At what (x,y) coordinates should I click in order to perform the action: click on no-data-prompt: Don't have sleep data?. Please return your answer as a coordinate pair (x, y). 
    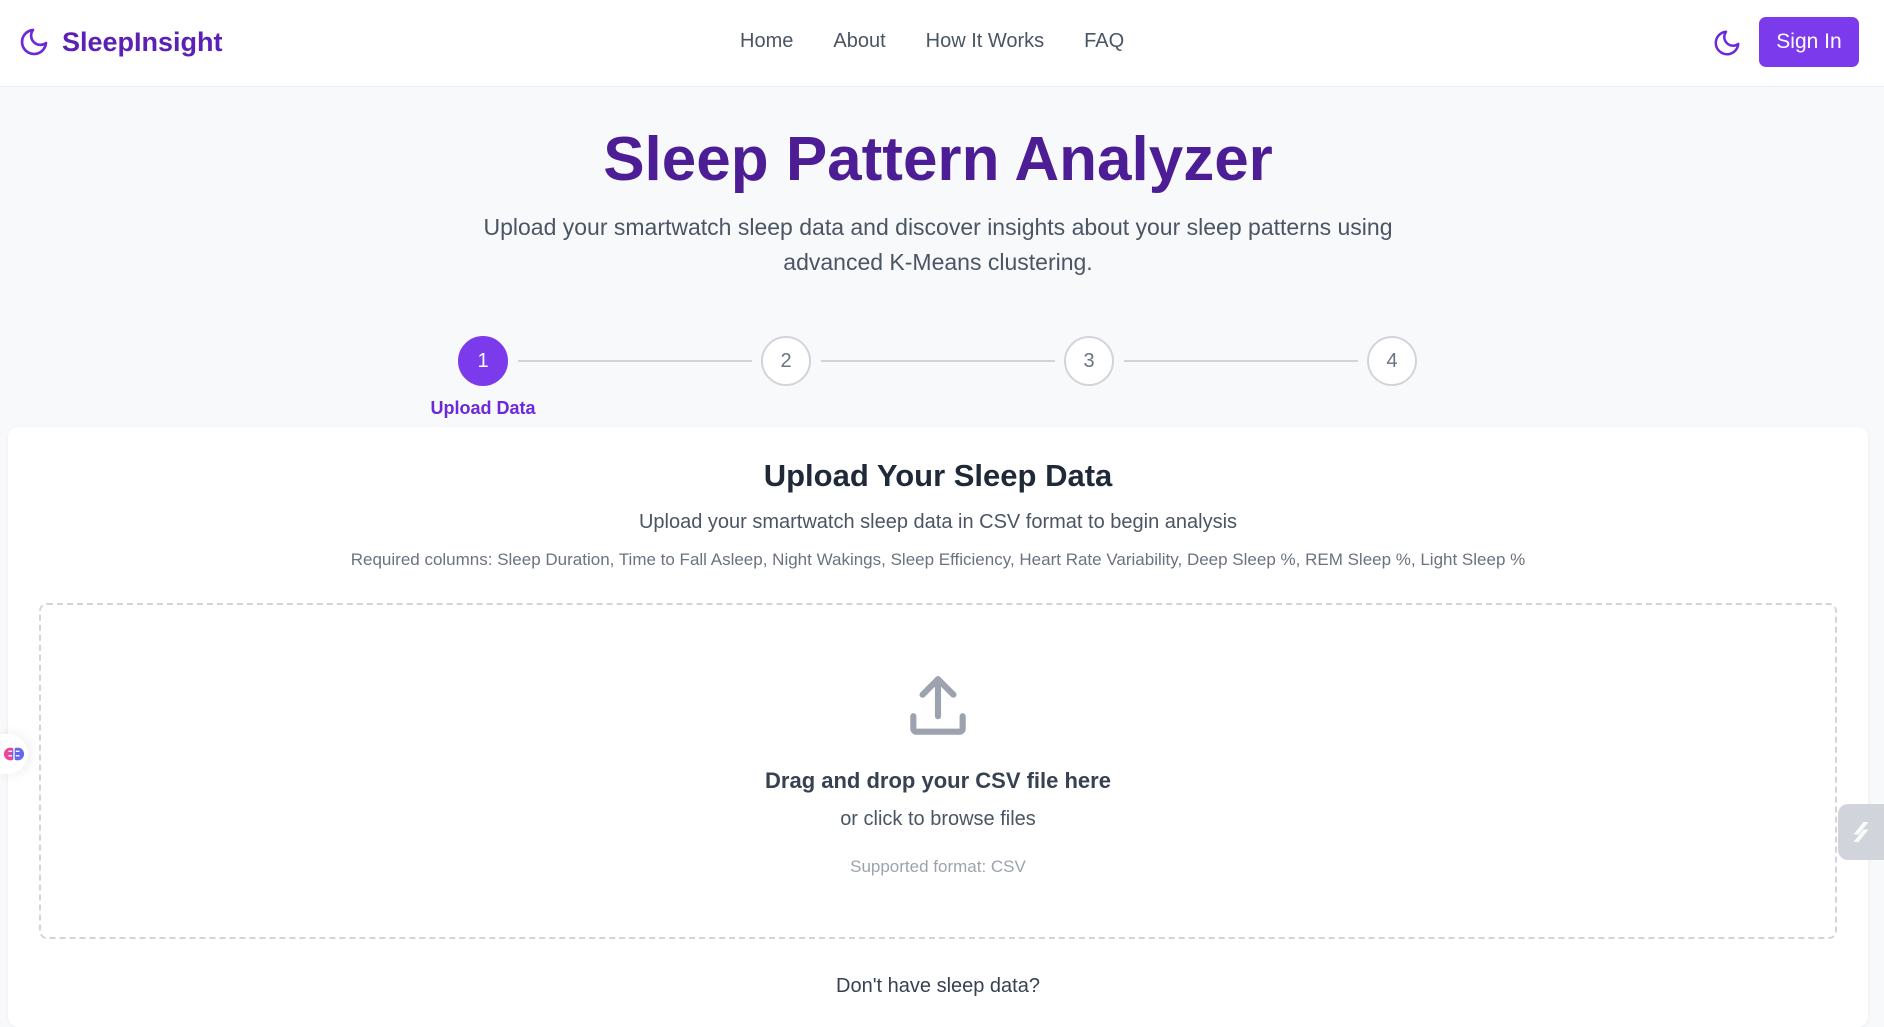
    Looking at the image, I should click on (938, 986).